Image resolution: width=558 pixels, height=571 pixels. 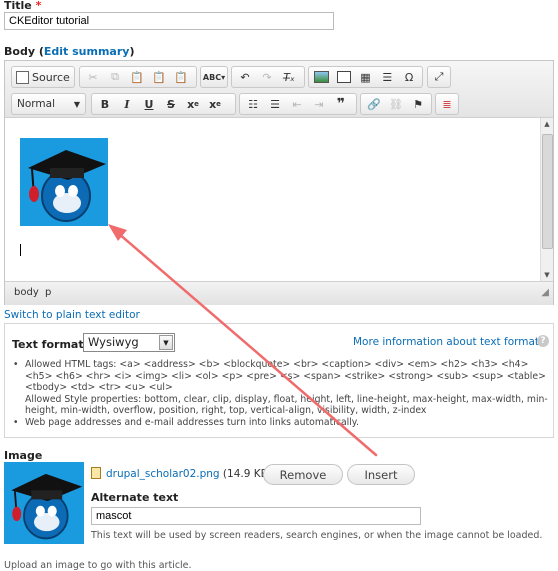 I want to click on remove-format-icon: T̶ₓ, so click(x=289, y=77).